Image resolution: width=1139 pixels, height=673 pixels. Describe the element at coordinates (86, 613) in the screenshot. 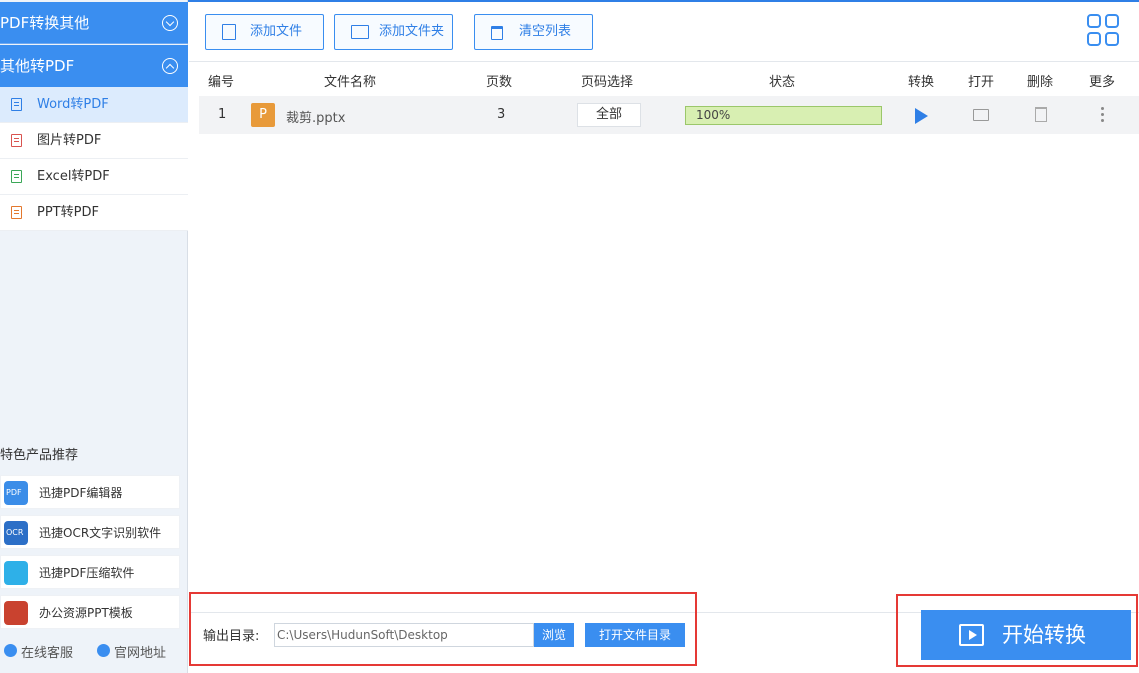

I see `rec-label: 办公资源PPT模板` at that location.